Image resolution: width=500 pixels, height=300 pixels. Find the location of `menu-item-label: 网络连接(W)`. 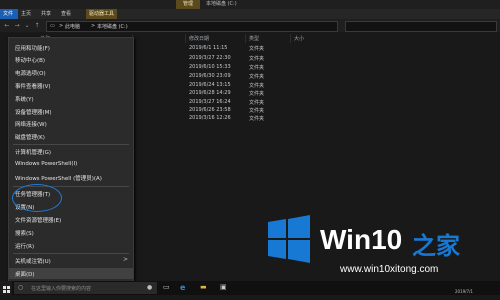

menu-item-label: 网络连接(W) is located at coordinates (31, 125).